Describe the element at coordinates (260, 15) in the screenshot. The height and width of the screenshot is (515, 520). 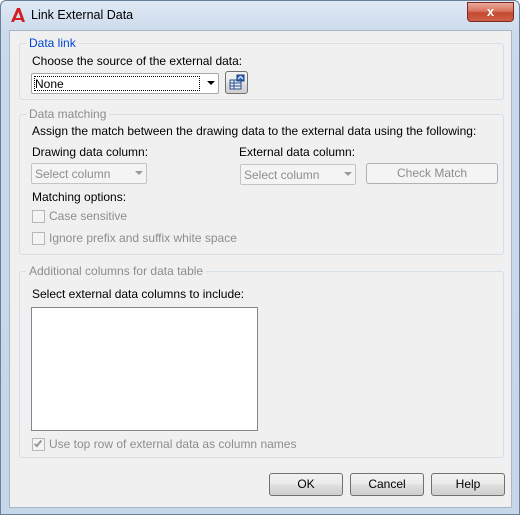
I see `title-bar: Link External Data x` at that location.